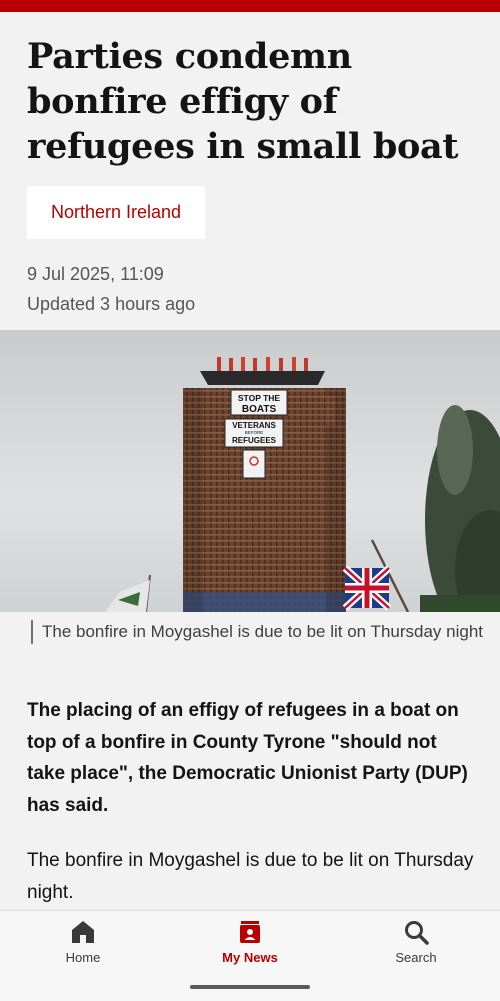  What do you see at coordinates (83, 932) in the screenshot?
I see `home-icon` at bounding box center [83, 932].